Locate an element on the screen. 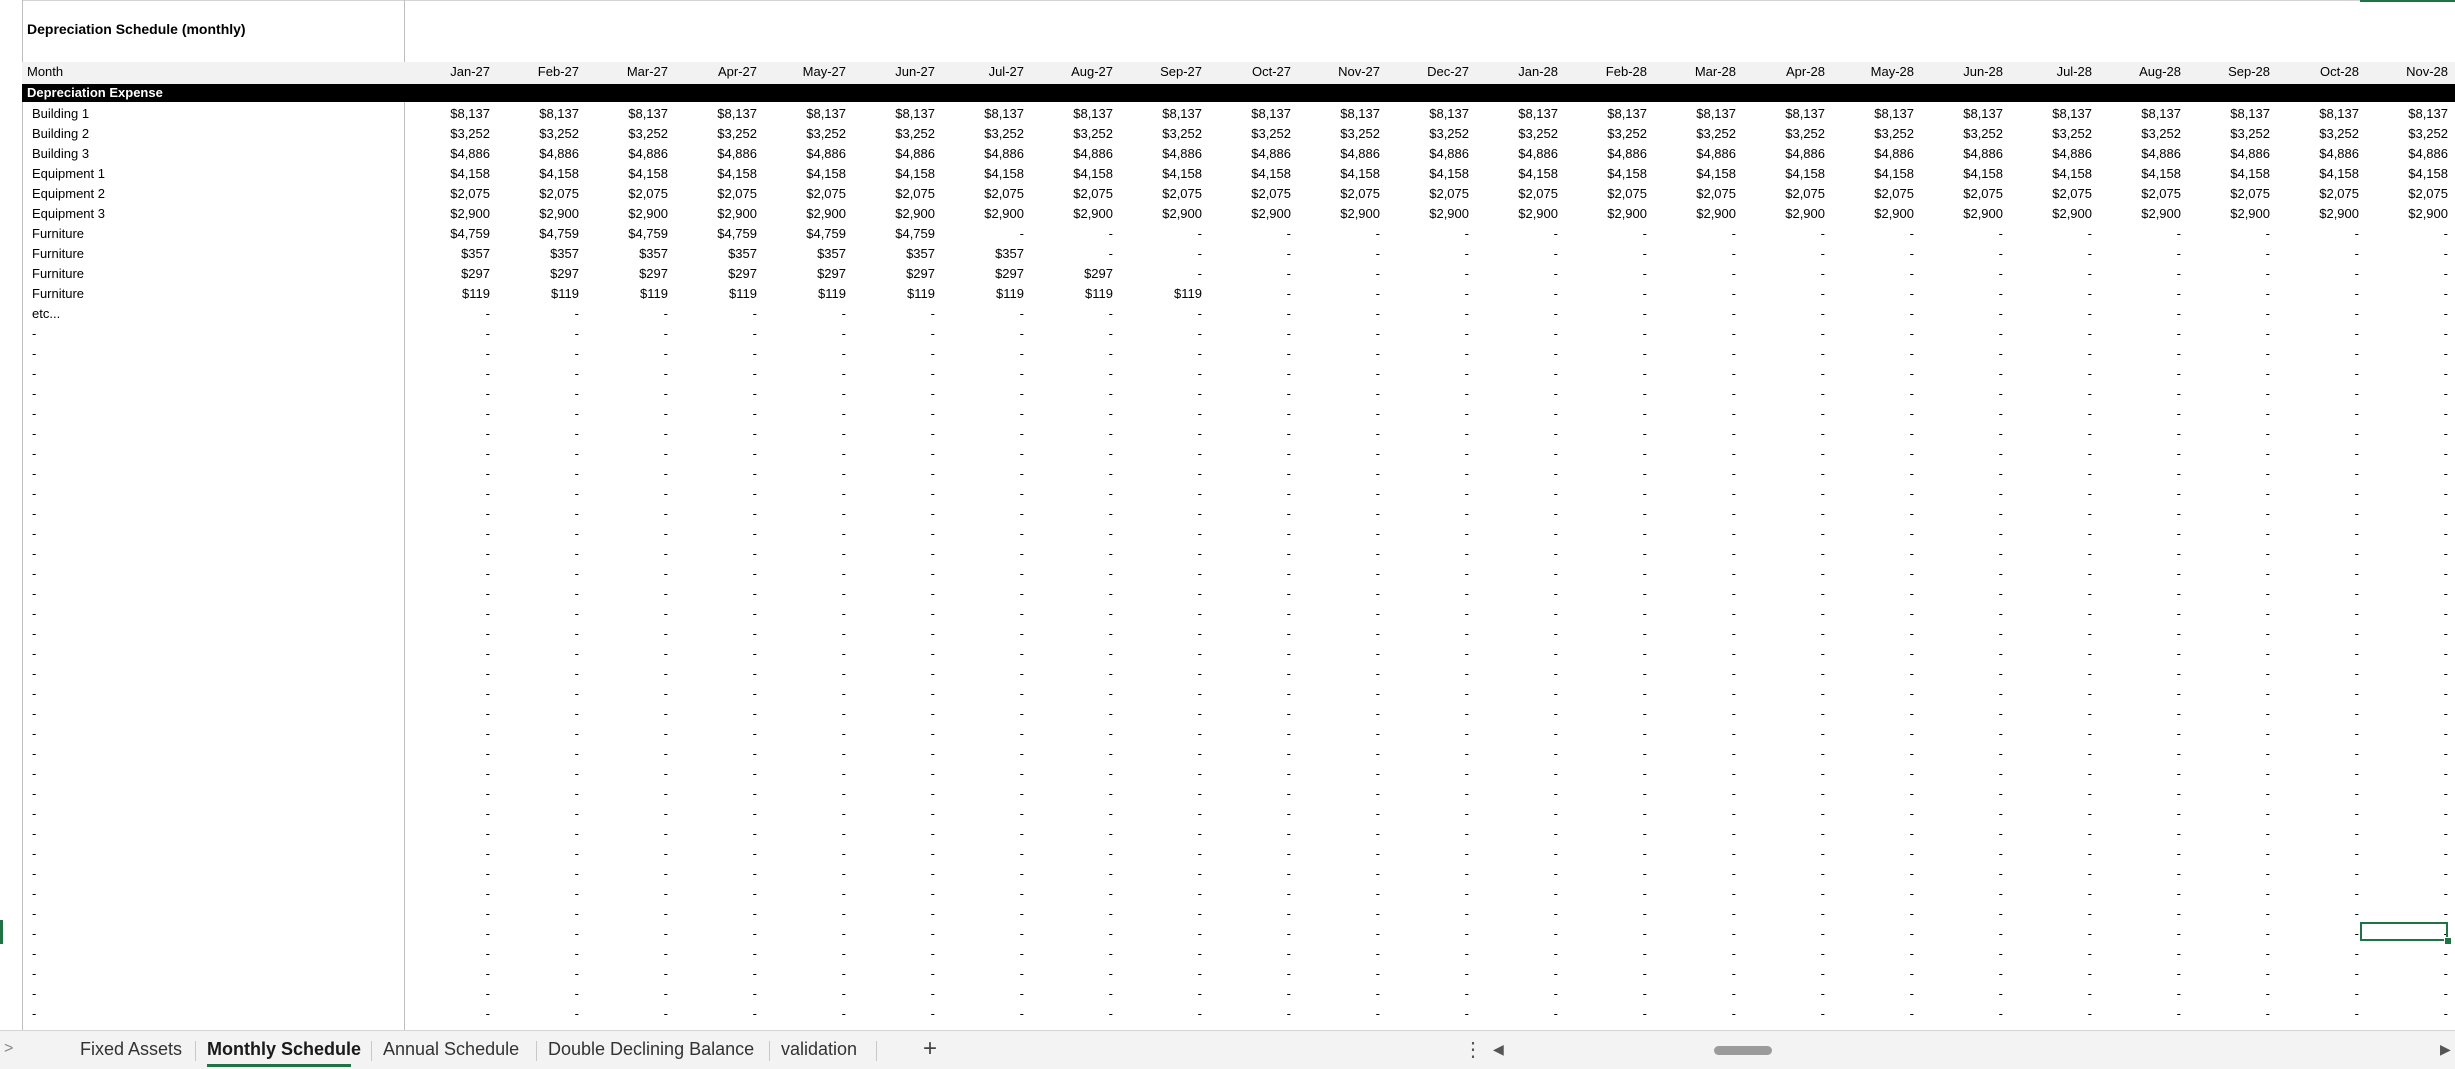 This screenshot has height=1069, width=2455. value-cell: $2,075 is located at coordinates (2316, 193).